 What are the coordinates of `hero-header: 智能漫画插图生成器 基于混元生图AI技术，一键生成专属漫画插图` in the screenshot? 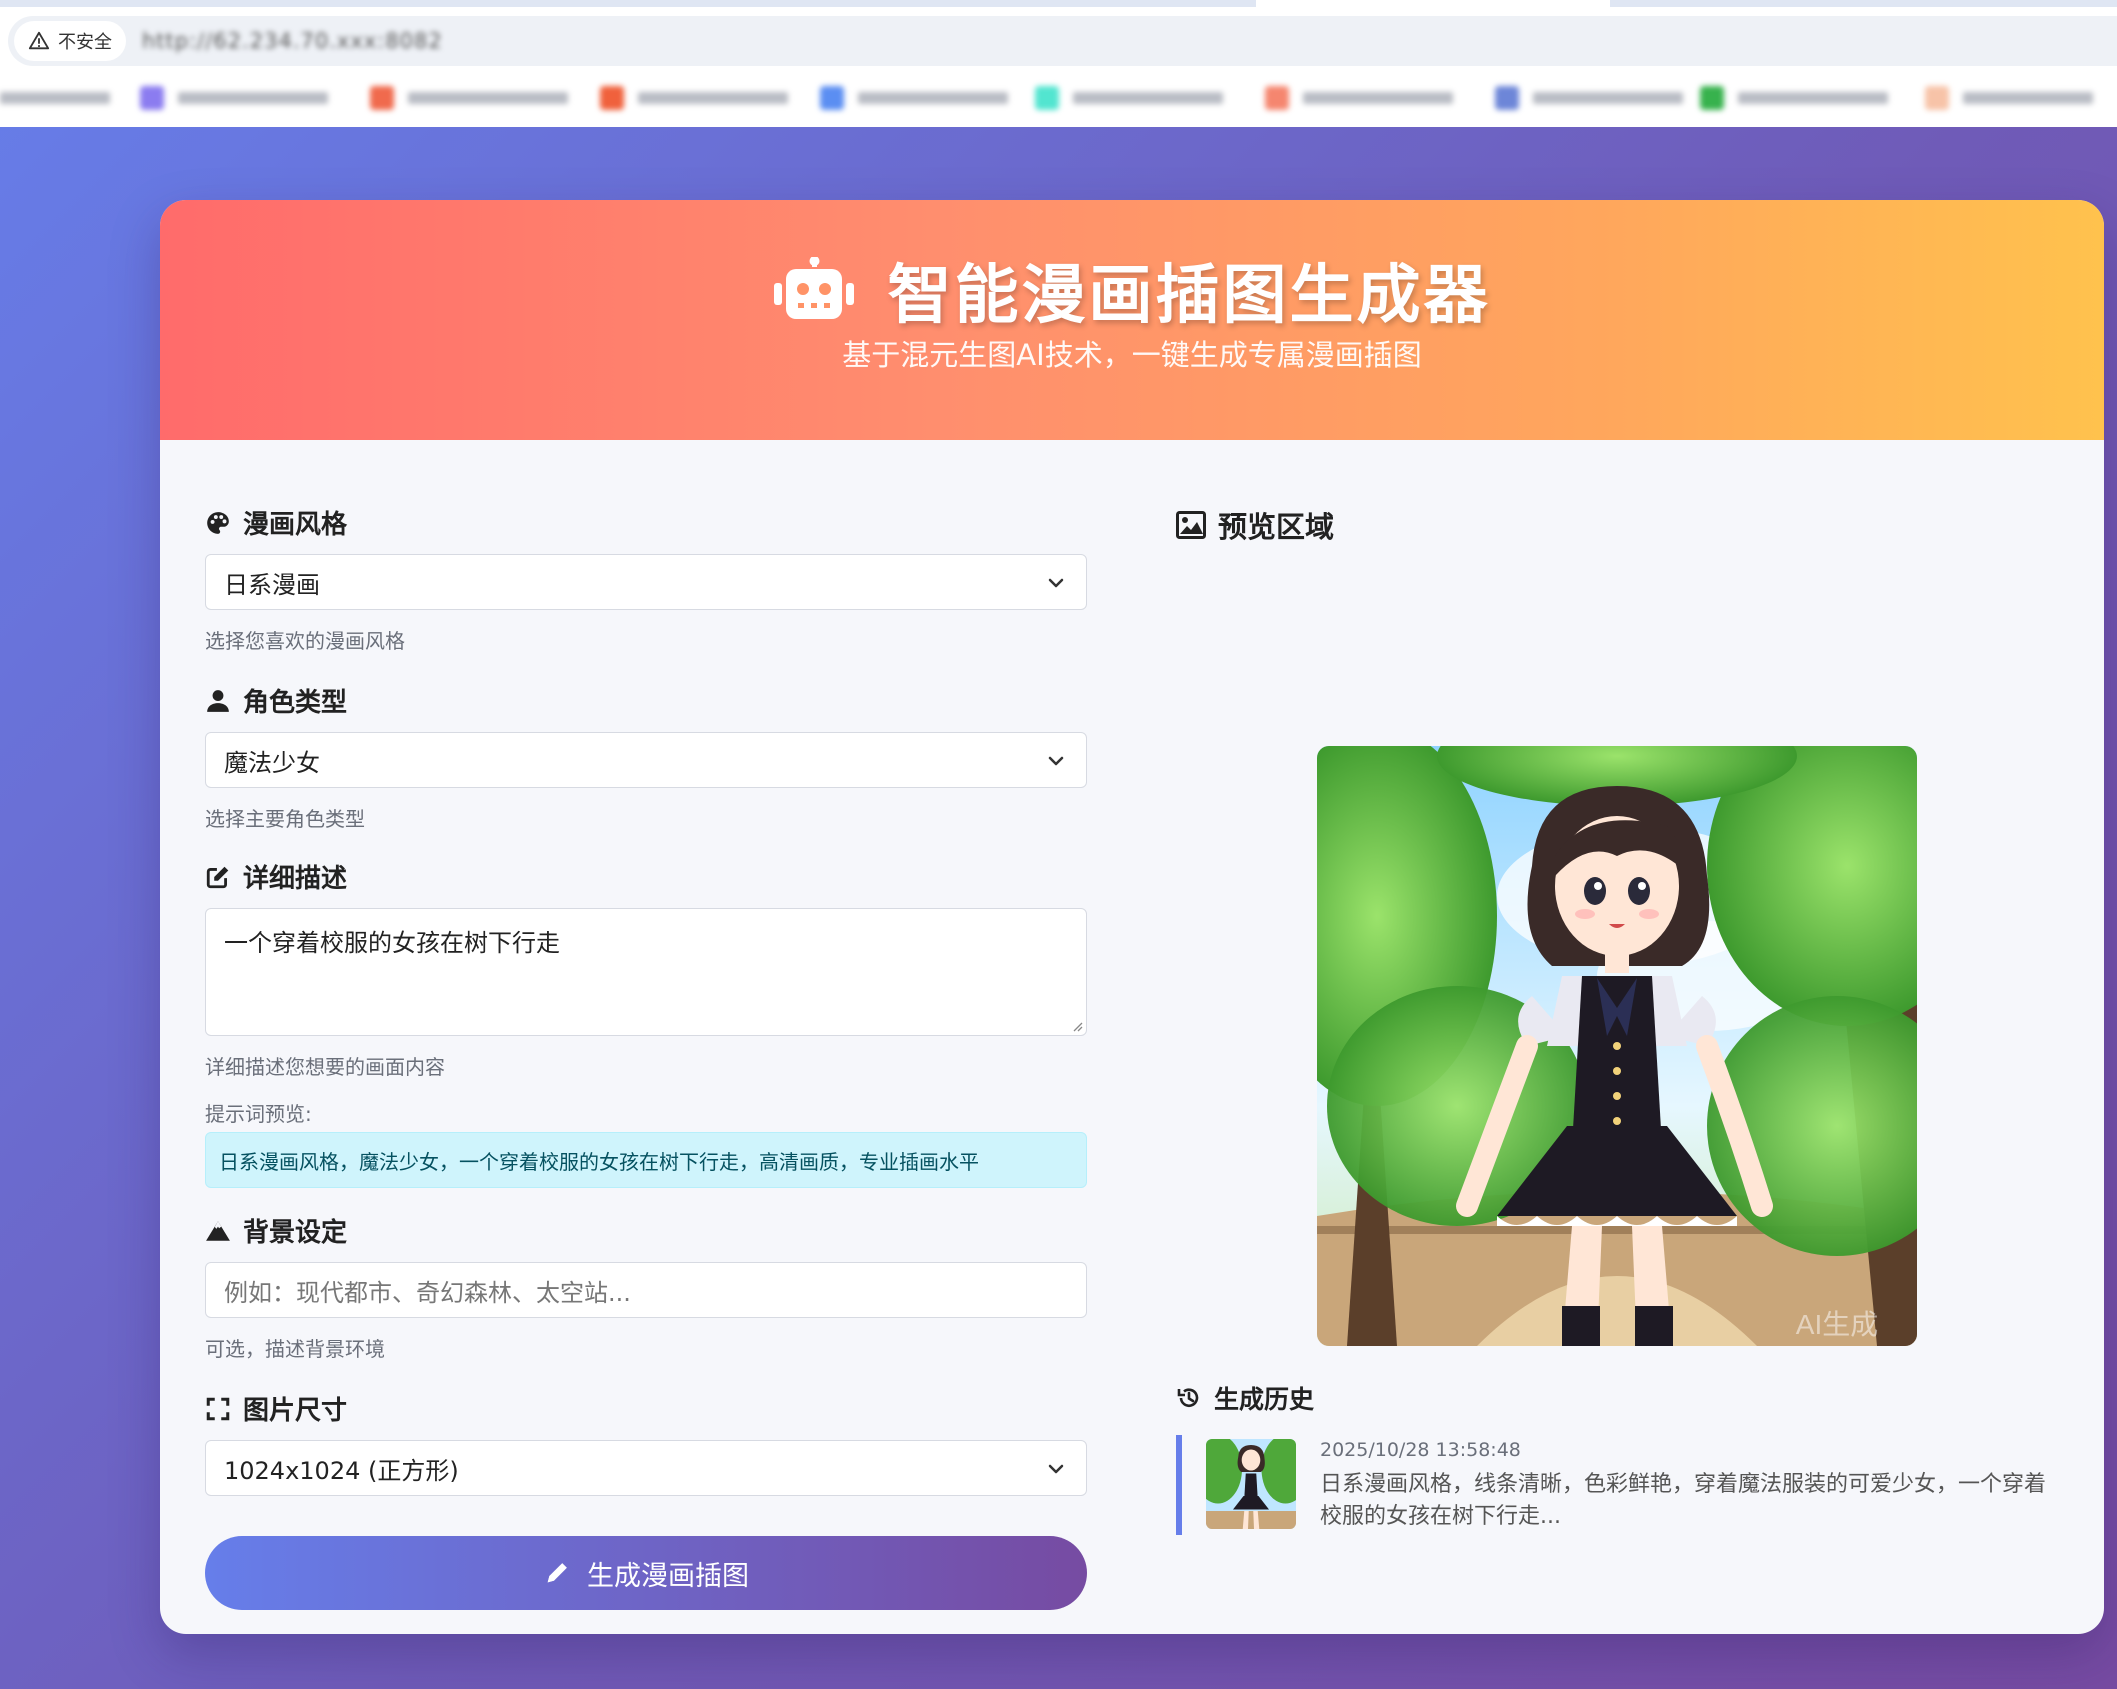 It's located at (1132, 320).